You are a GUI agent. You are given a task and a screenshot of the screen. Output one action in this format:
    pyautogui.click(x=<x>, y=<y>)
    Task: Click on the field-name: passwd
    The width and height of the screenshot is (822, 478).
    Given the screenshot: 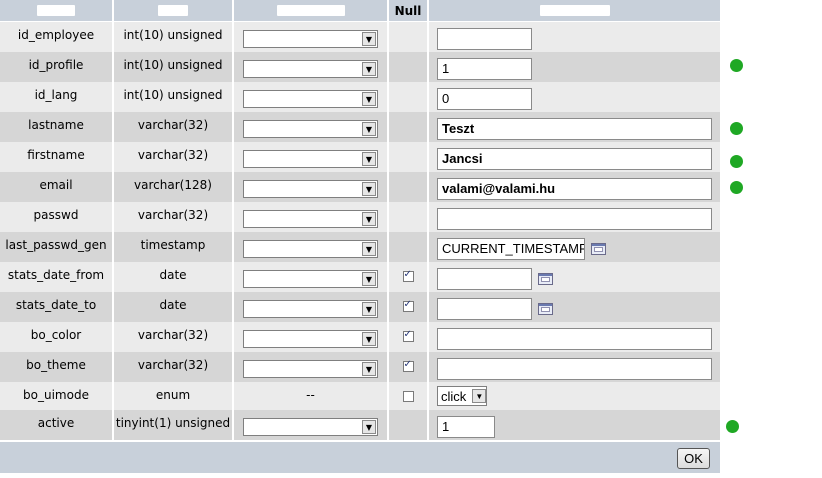 What is the action you would take?
    pyautogui.click(x=57, y=217)
    